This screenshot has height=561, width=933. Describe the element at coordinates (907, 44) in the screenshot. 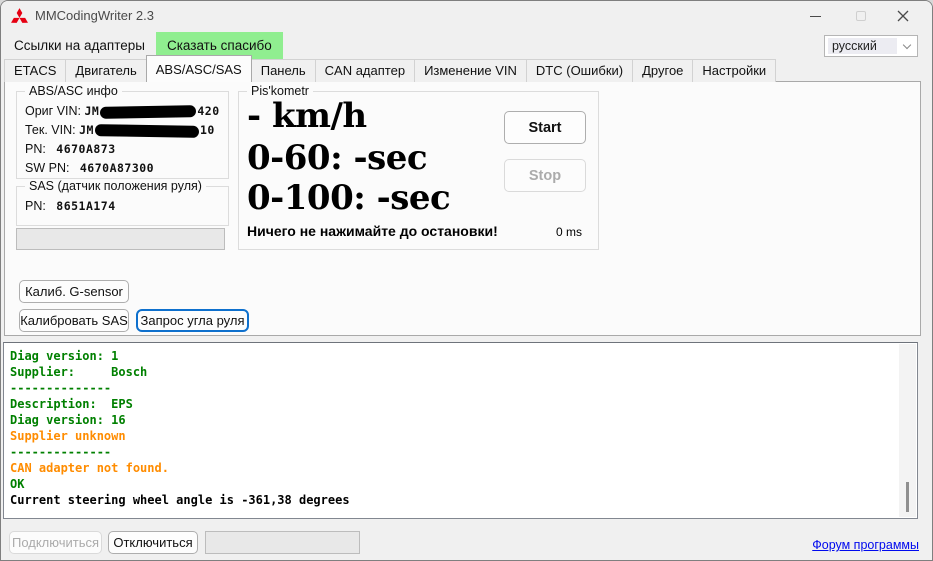

I see `chevron-down-icon` at that location.